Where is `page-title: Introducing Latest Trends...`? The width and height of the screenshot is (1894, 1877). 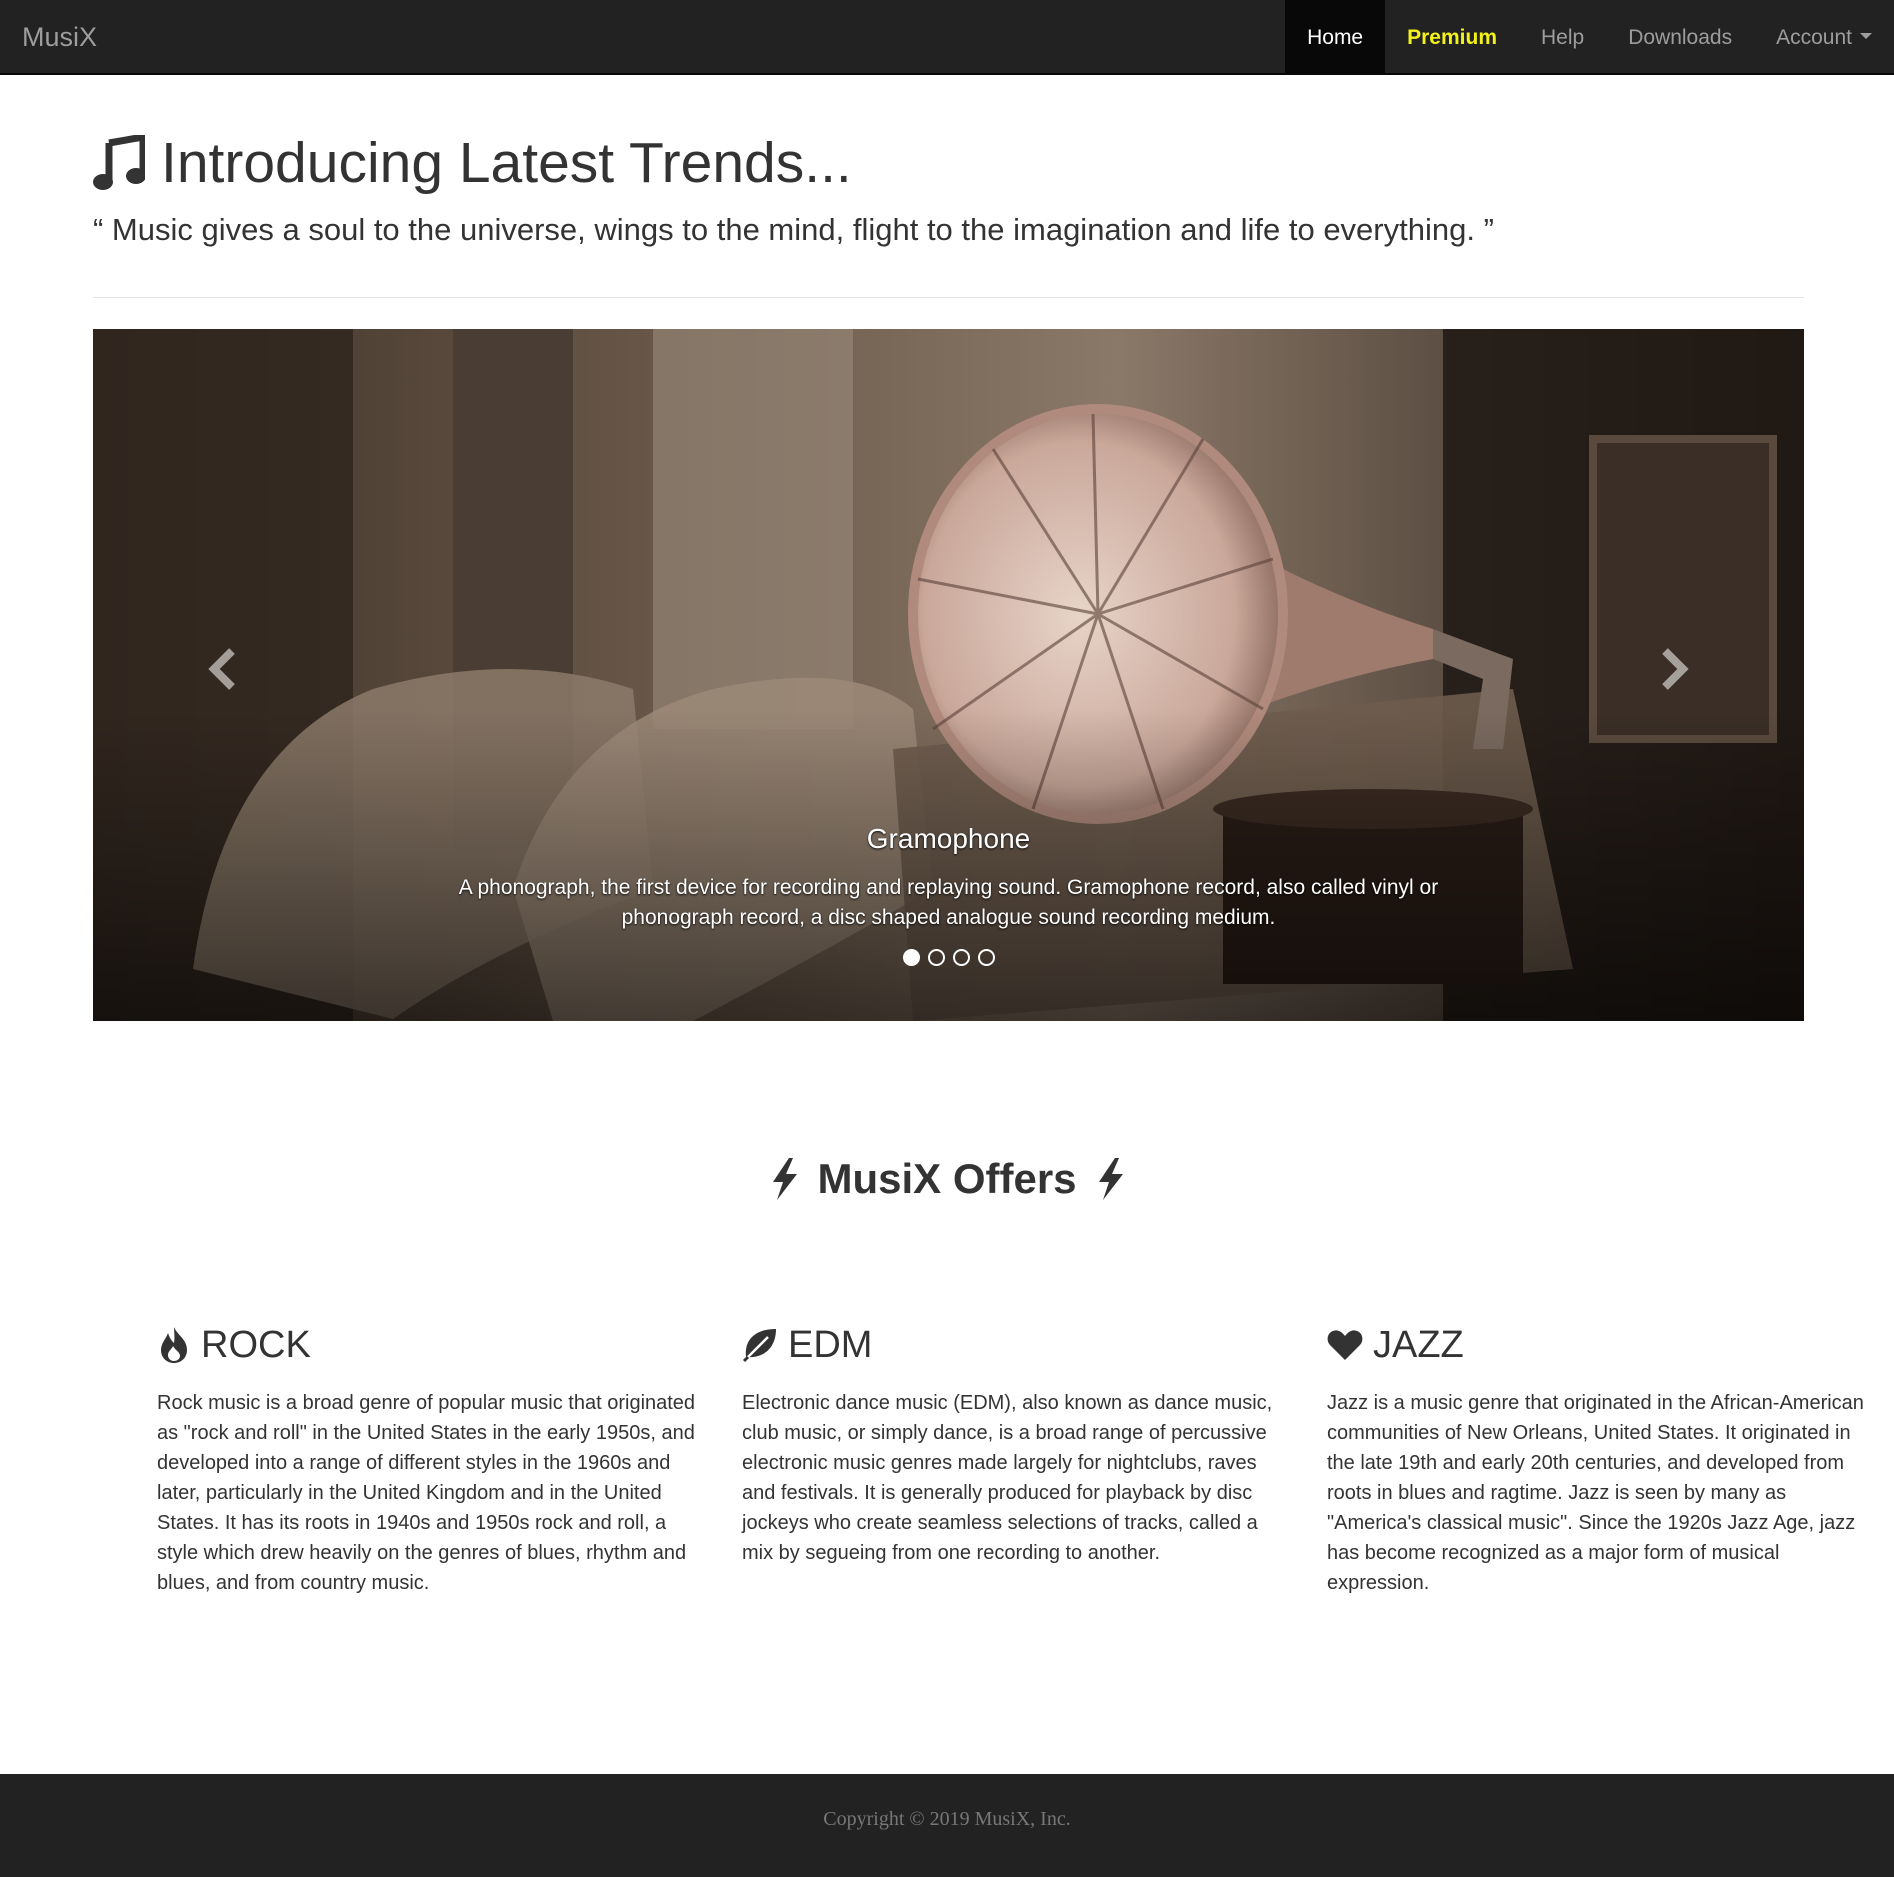
page-title: Introducing Latest Trends... is located at coordinates (472, 163).